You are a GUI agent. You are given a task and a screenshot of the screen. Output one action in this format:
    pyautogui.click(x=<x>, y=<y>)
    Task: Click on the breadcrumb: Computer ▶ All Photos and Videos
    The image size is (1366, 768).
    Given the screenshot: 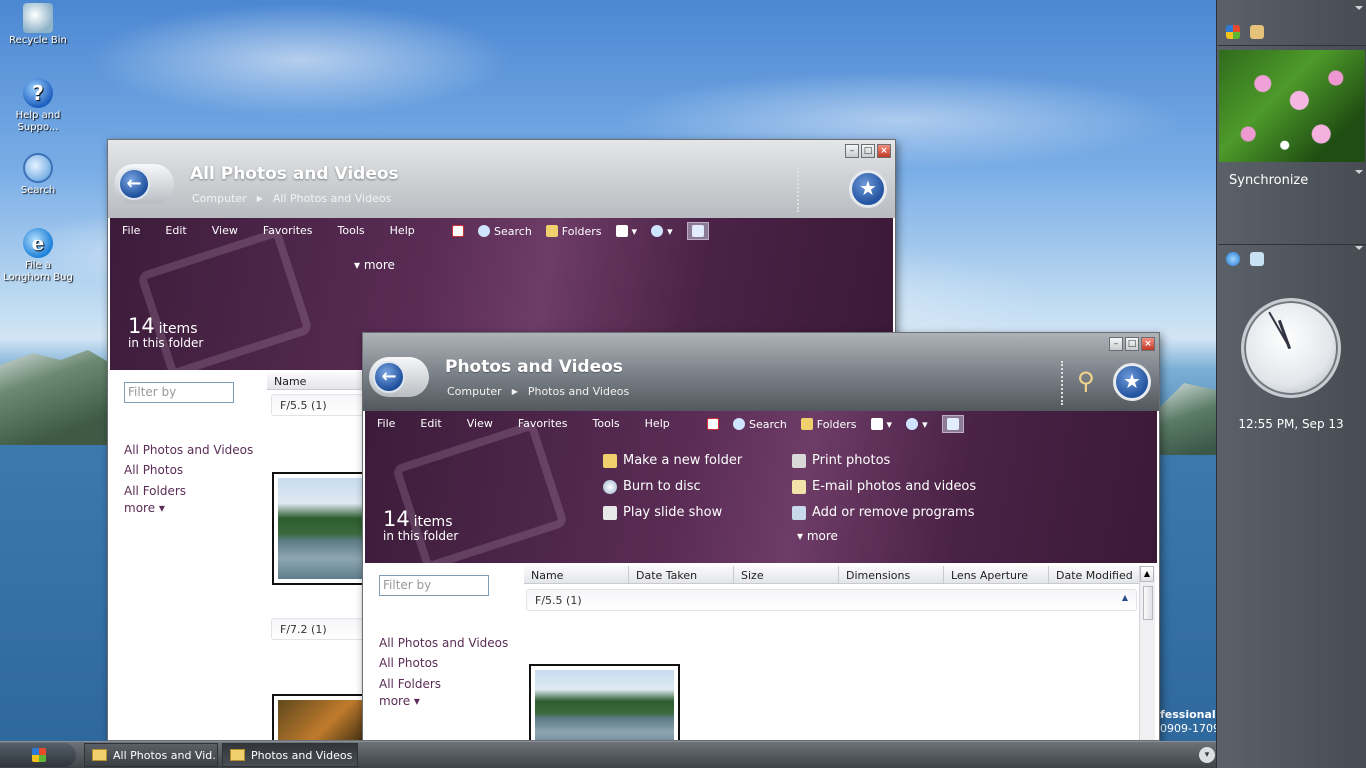 What is the action you would take?
    pyautogui.click(x=291, y=199)
    